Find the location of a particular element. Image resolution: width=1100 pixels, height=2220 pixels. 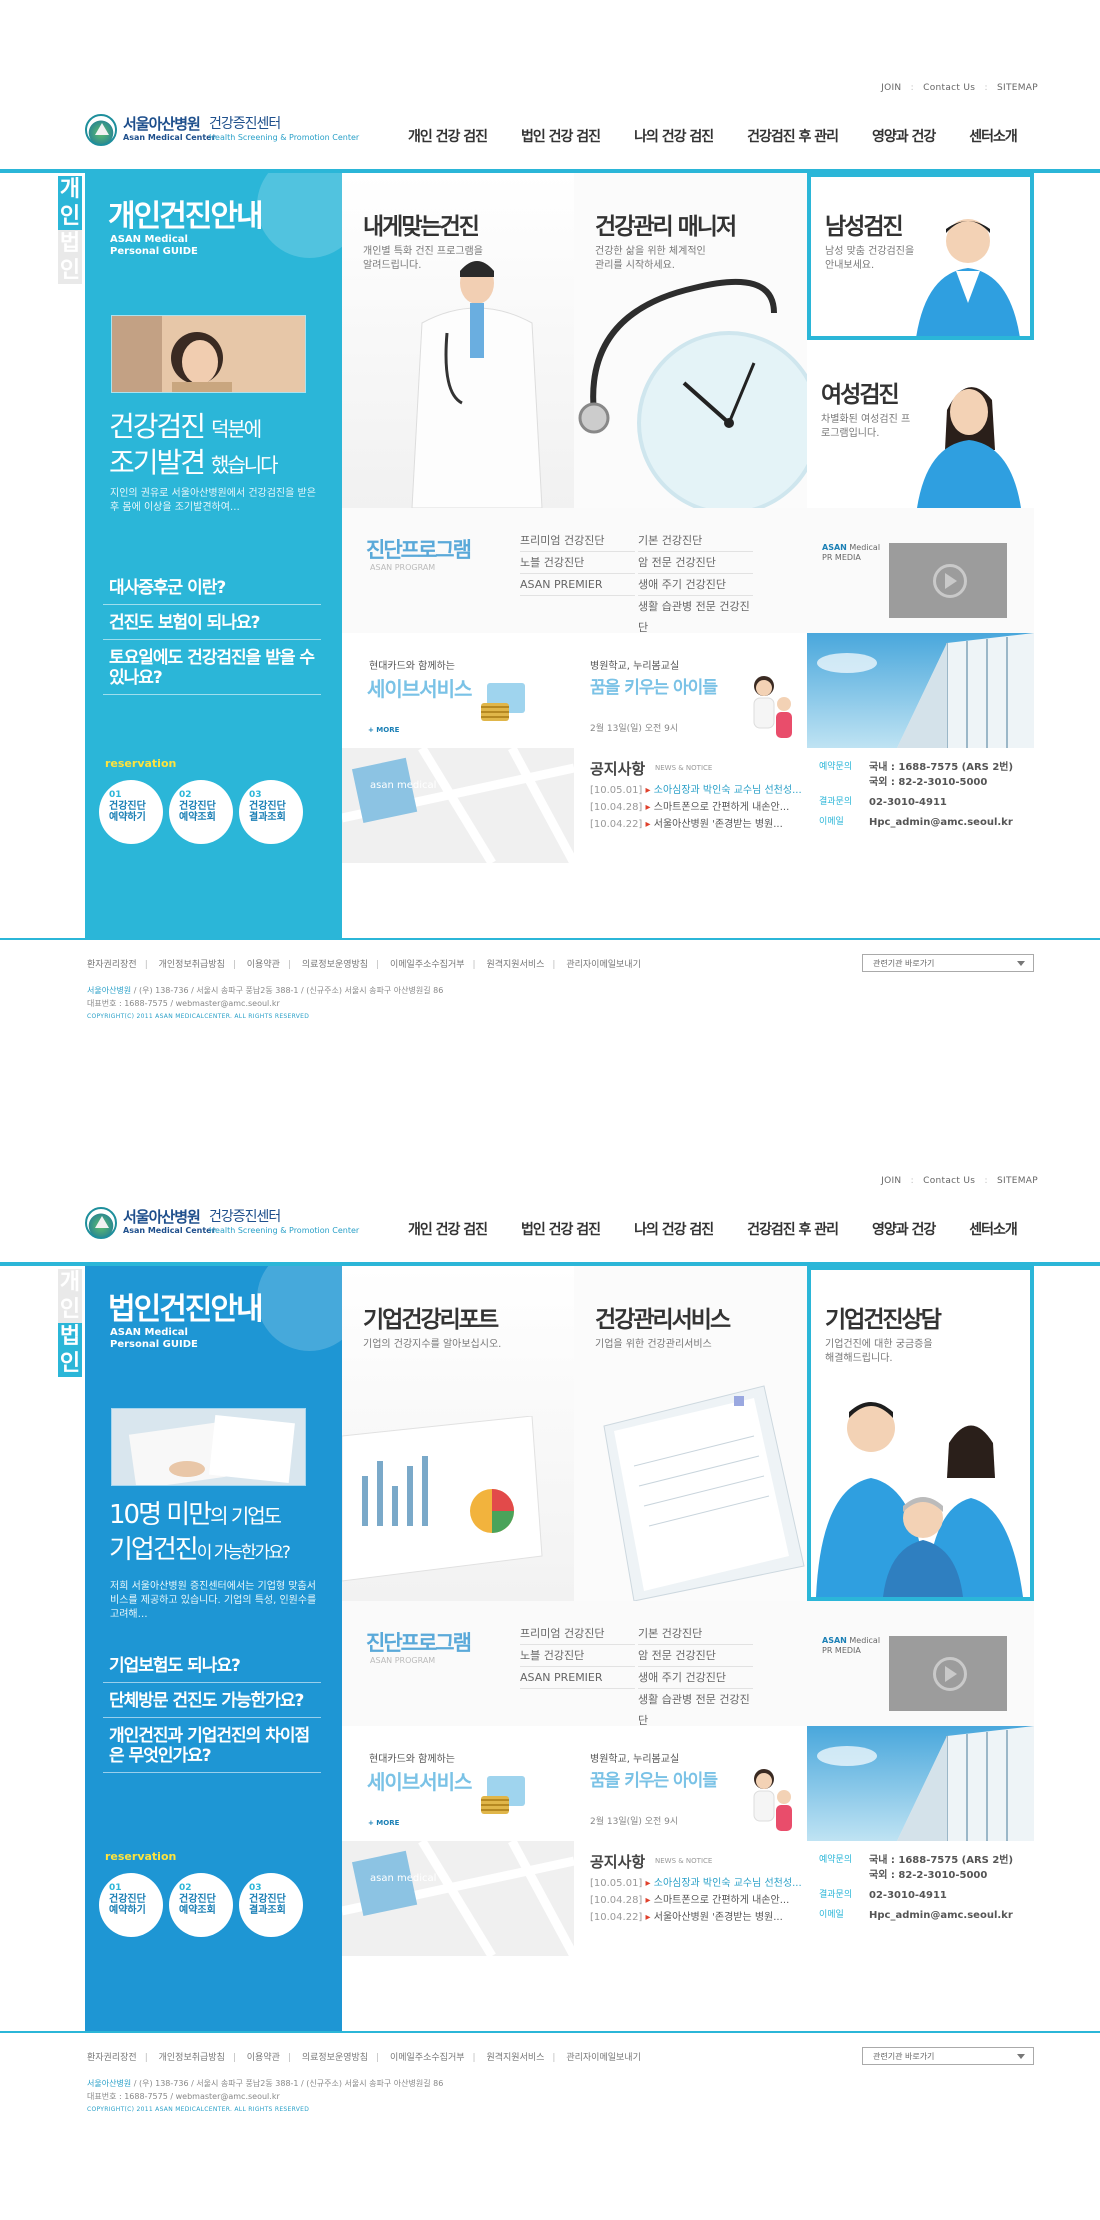

faq-link: 개인건진과 기업건진의 차이점은 무엇인가요? is located at coordinates (212, 1745).